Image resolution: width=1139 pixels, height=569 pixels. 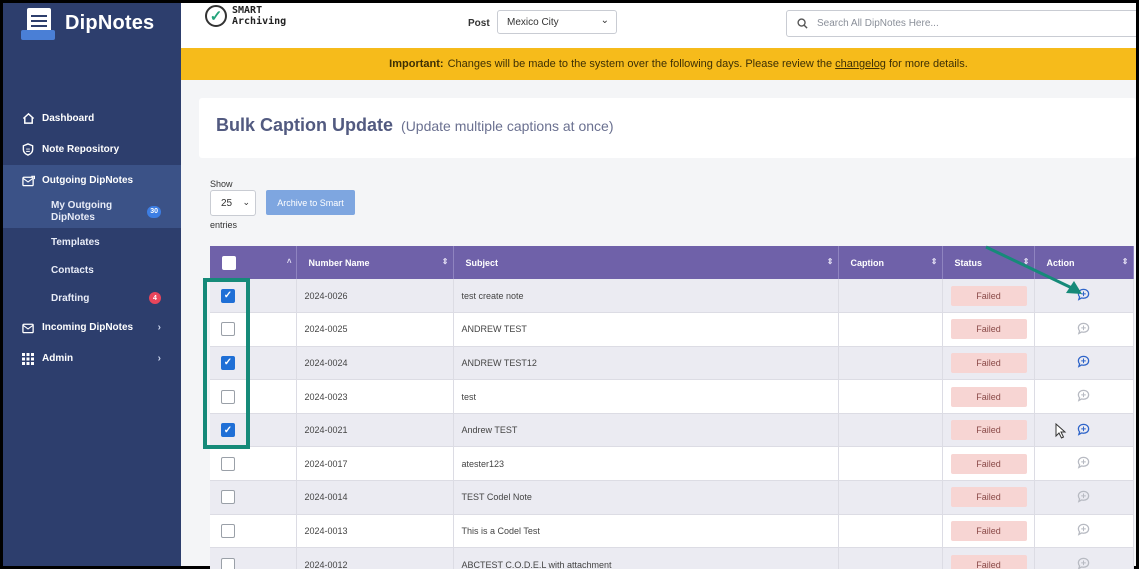 I want to click on post-select: Mexico City ⌄, so click(x=557, y=22).